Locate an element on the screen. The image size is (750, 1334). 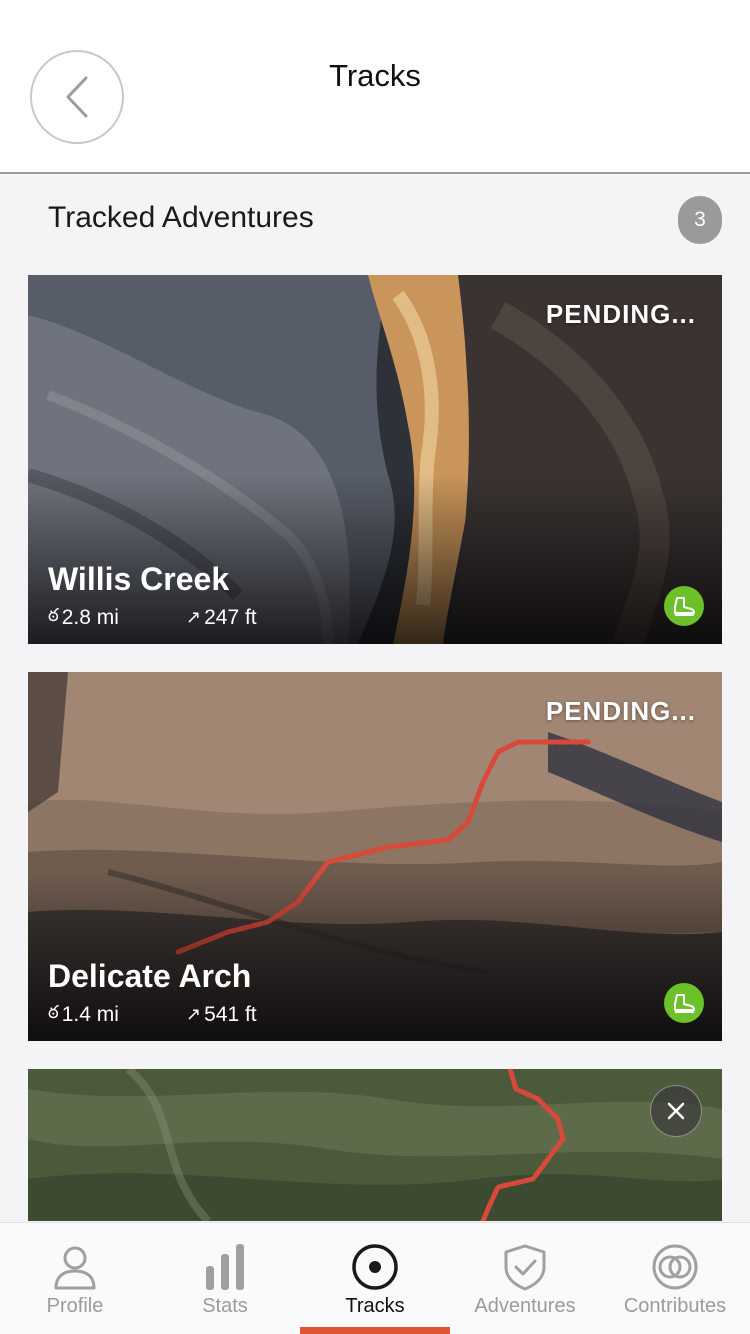
card-image is located at coordinates (375, 1145).